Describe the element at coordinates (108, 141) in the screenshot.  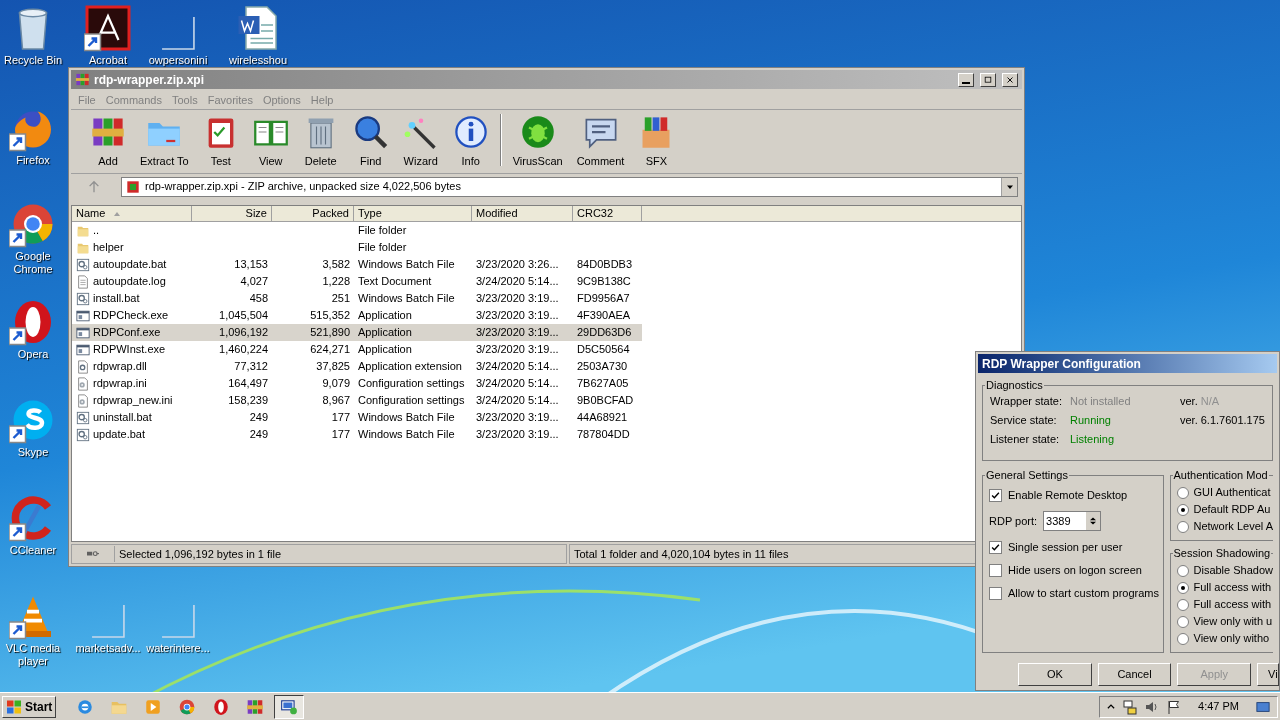
I see `toolbar-button: Add` at that location.